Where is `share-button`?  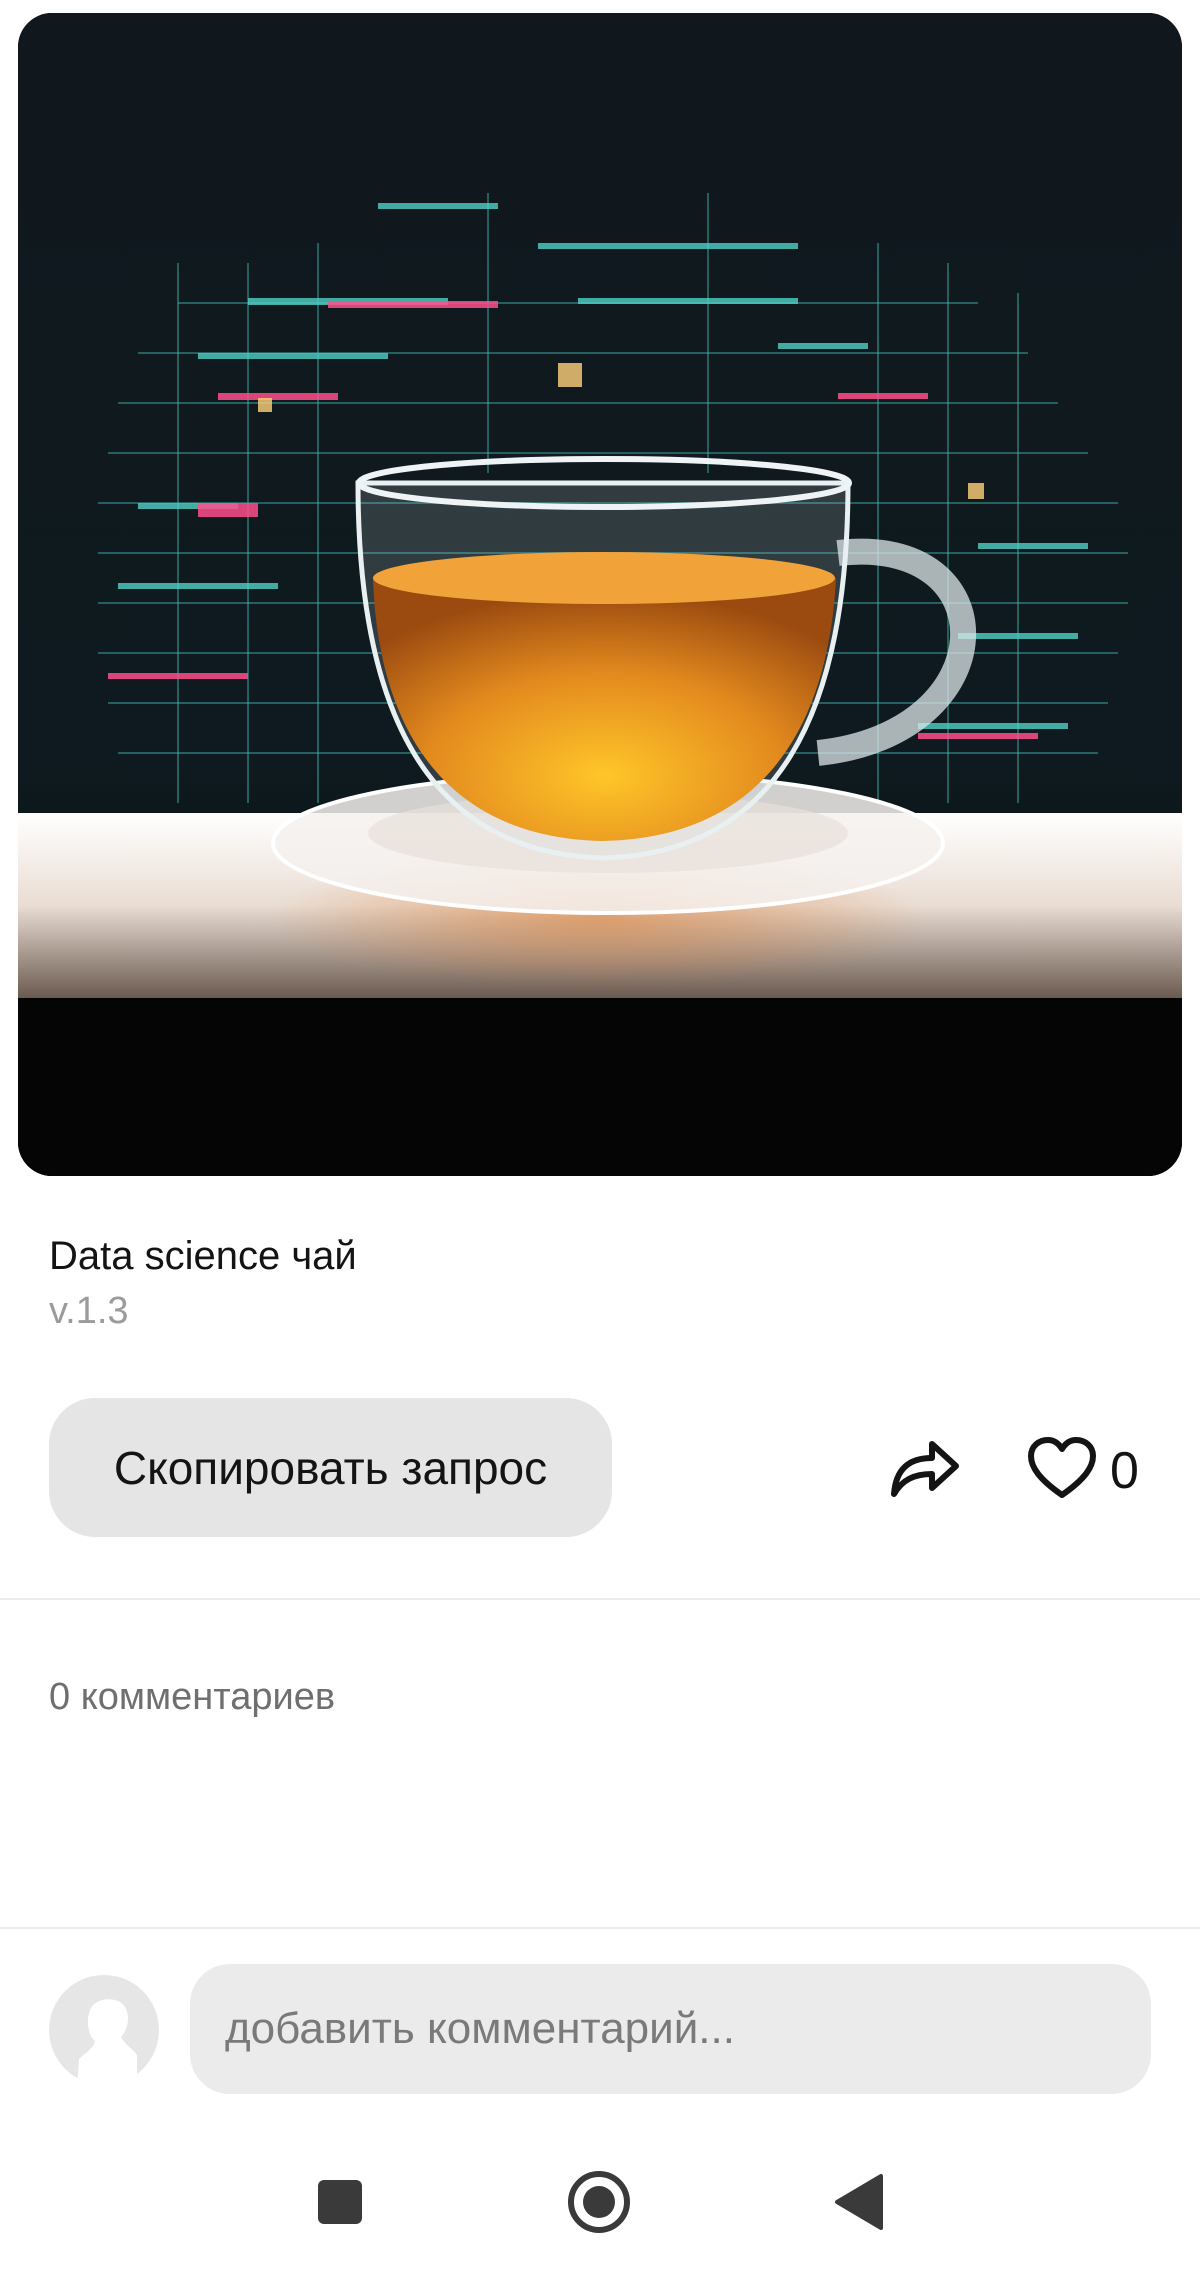
share-button is located at coordinates (925, 1468).